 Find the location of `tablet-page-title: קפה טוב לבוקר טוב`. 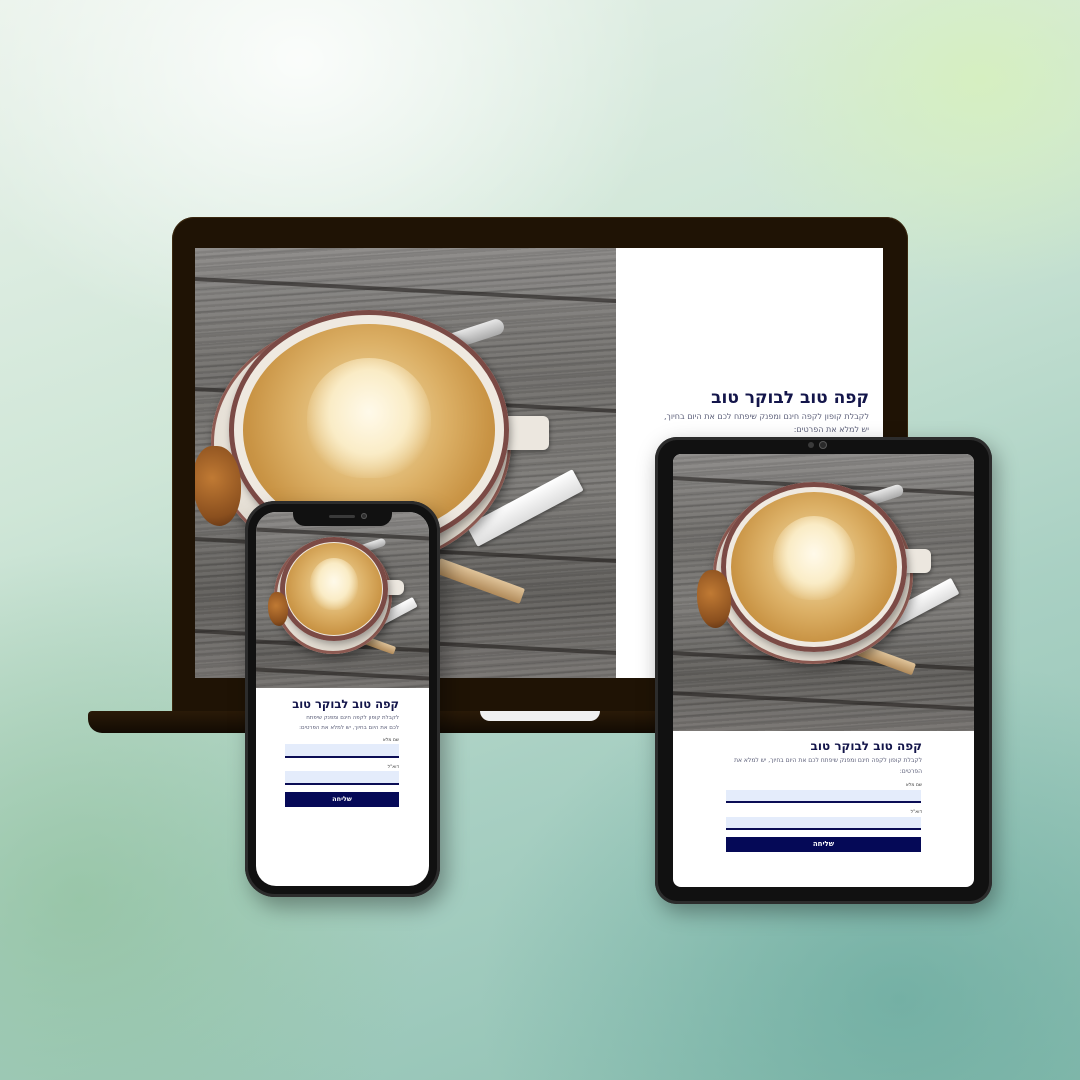

tablet-page-title: קפה טוב לבוקר טוב is located at coordinates (866, 746).